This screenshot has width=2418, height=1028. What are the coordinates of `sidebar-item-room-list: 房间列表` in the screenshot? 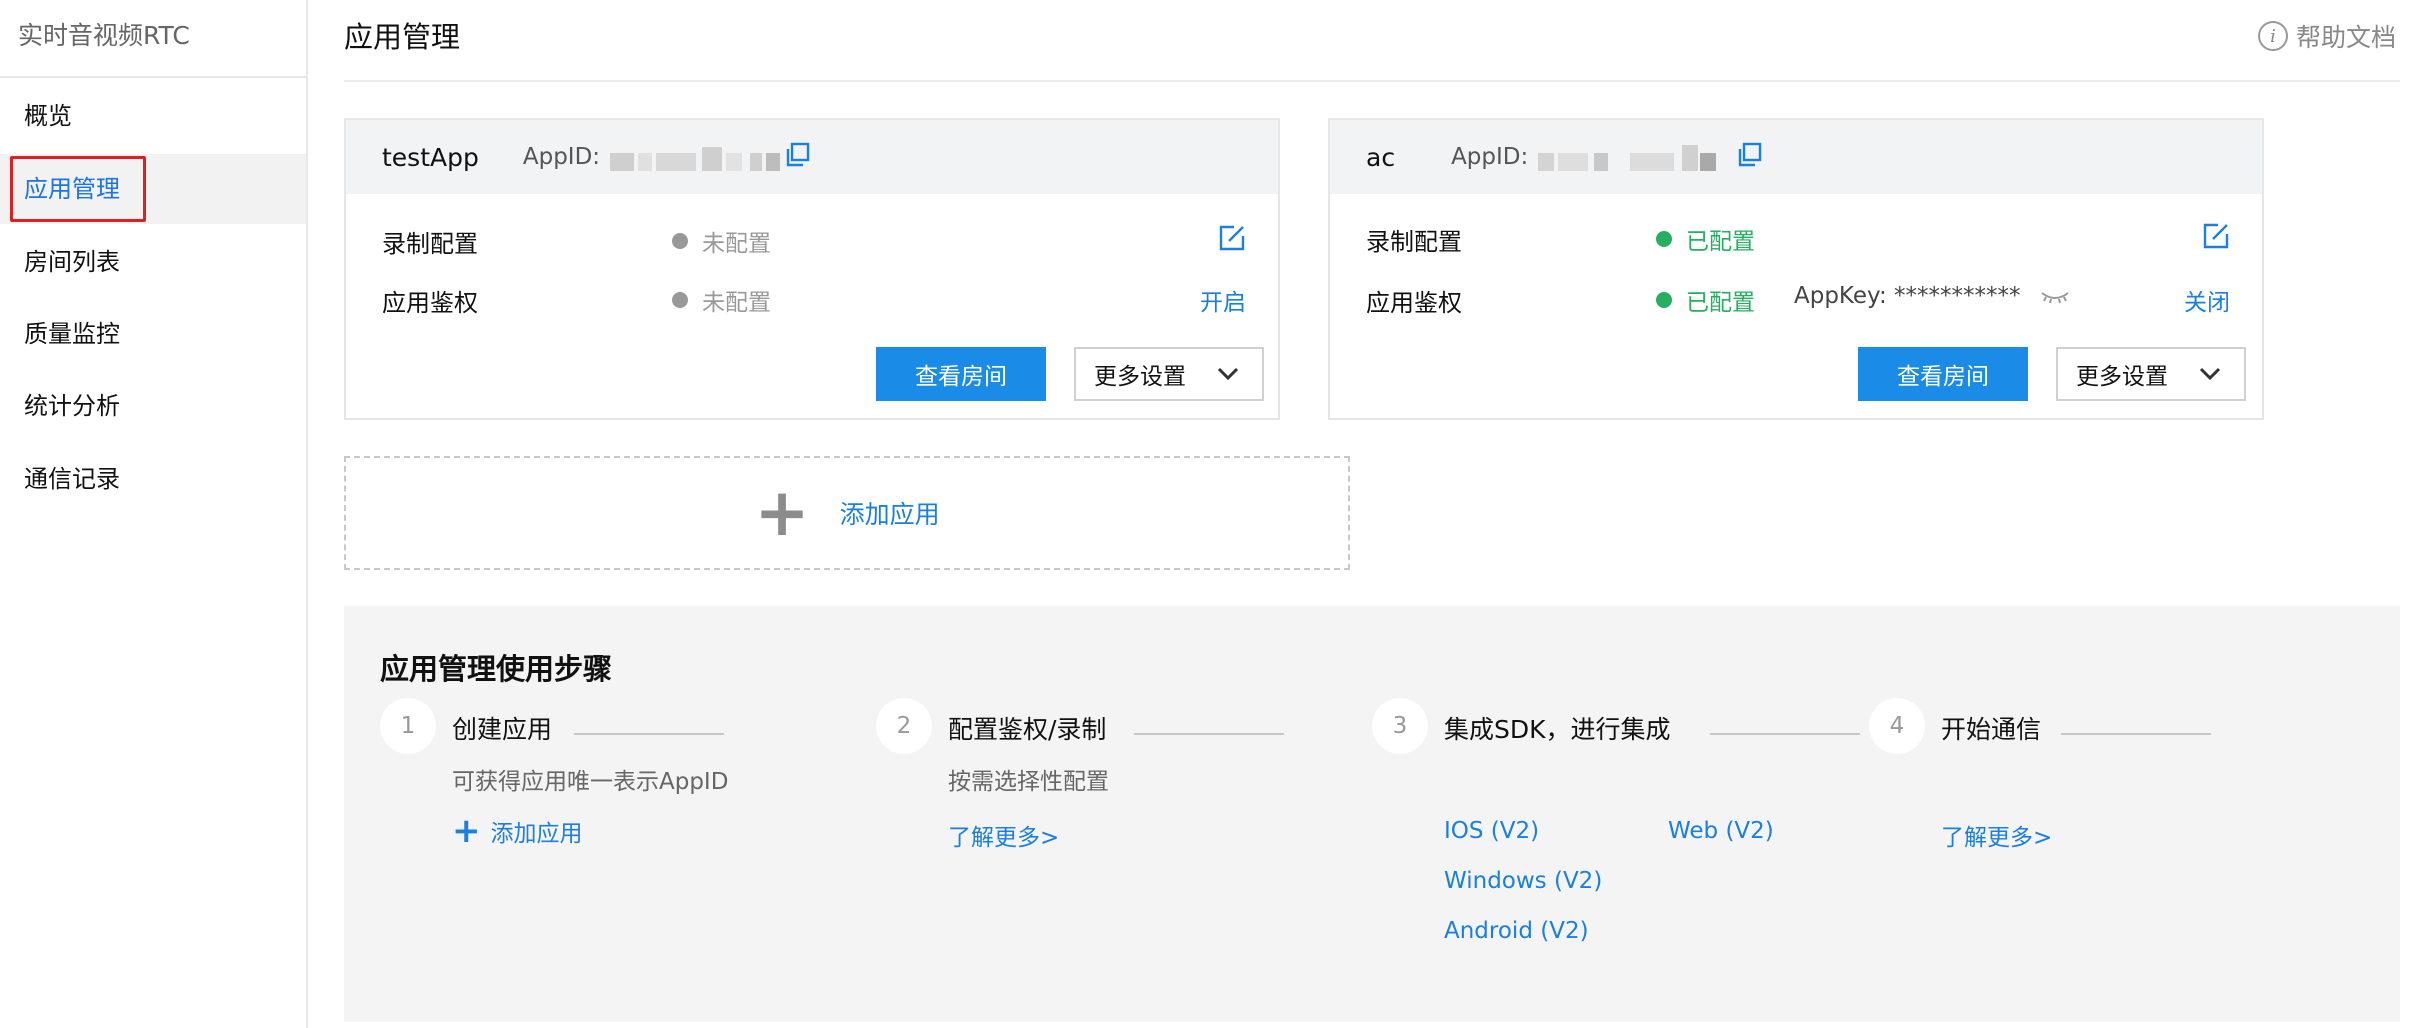 It's located at (153, 262).